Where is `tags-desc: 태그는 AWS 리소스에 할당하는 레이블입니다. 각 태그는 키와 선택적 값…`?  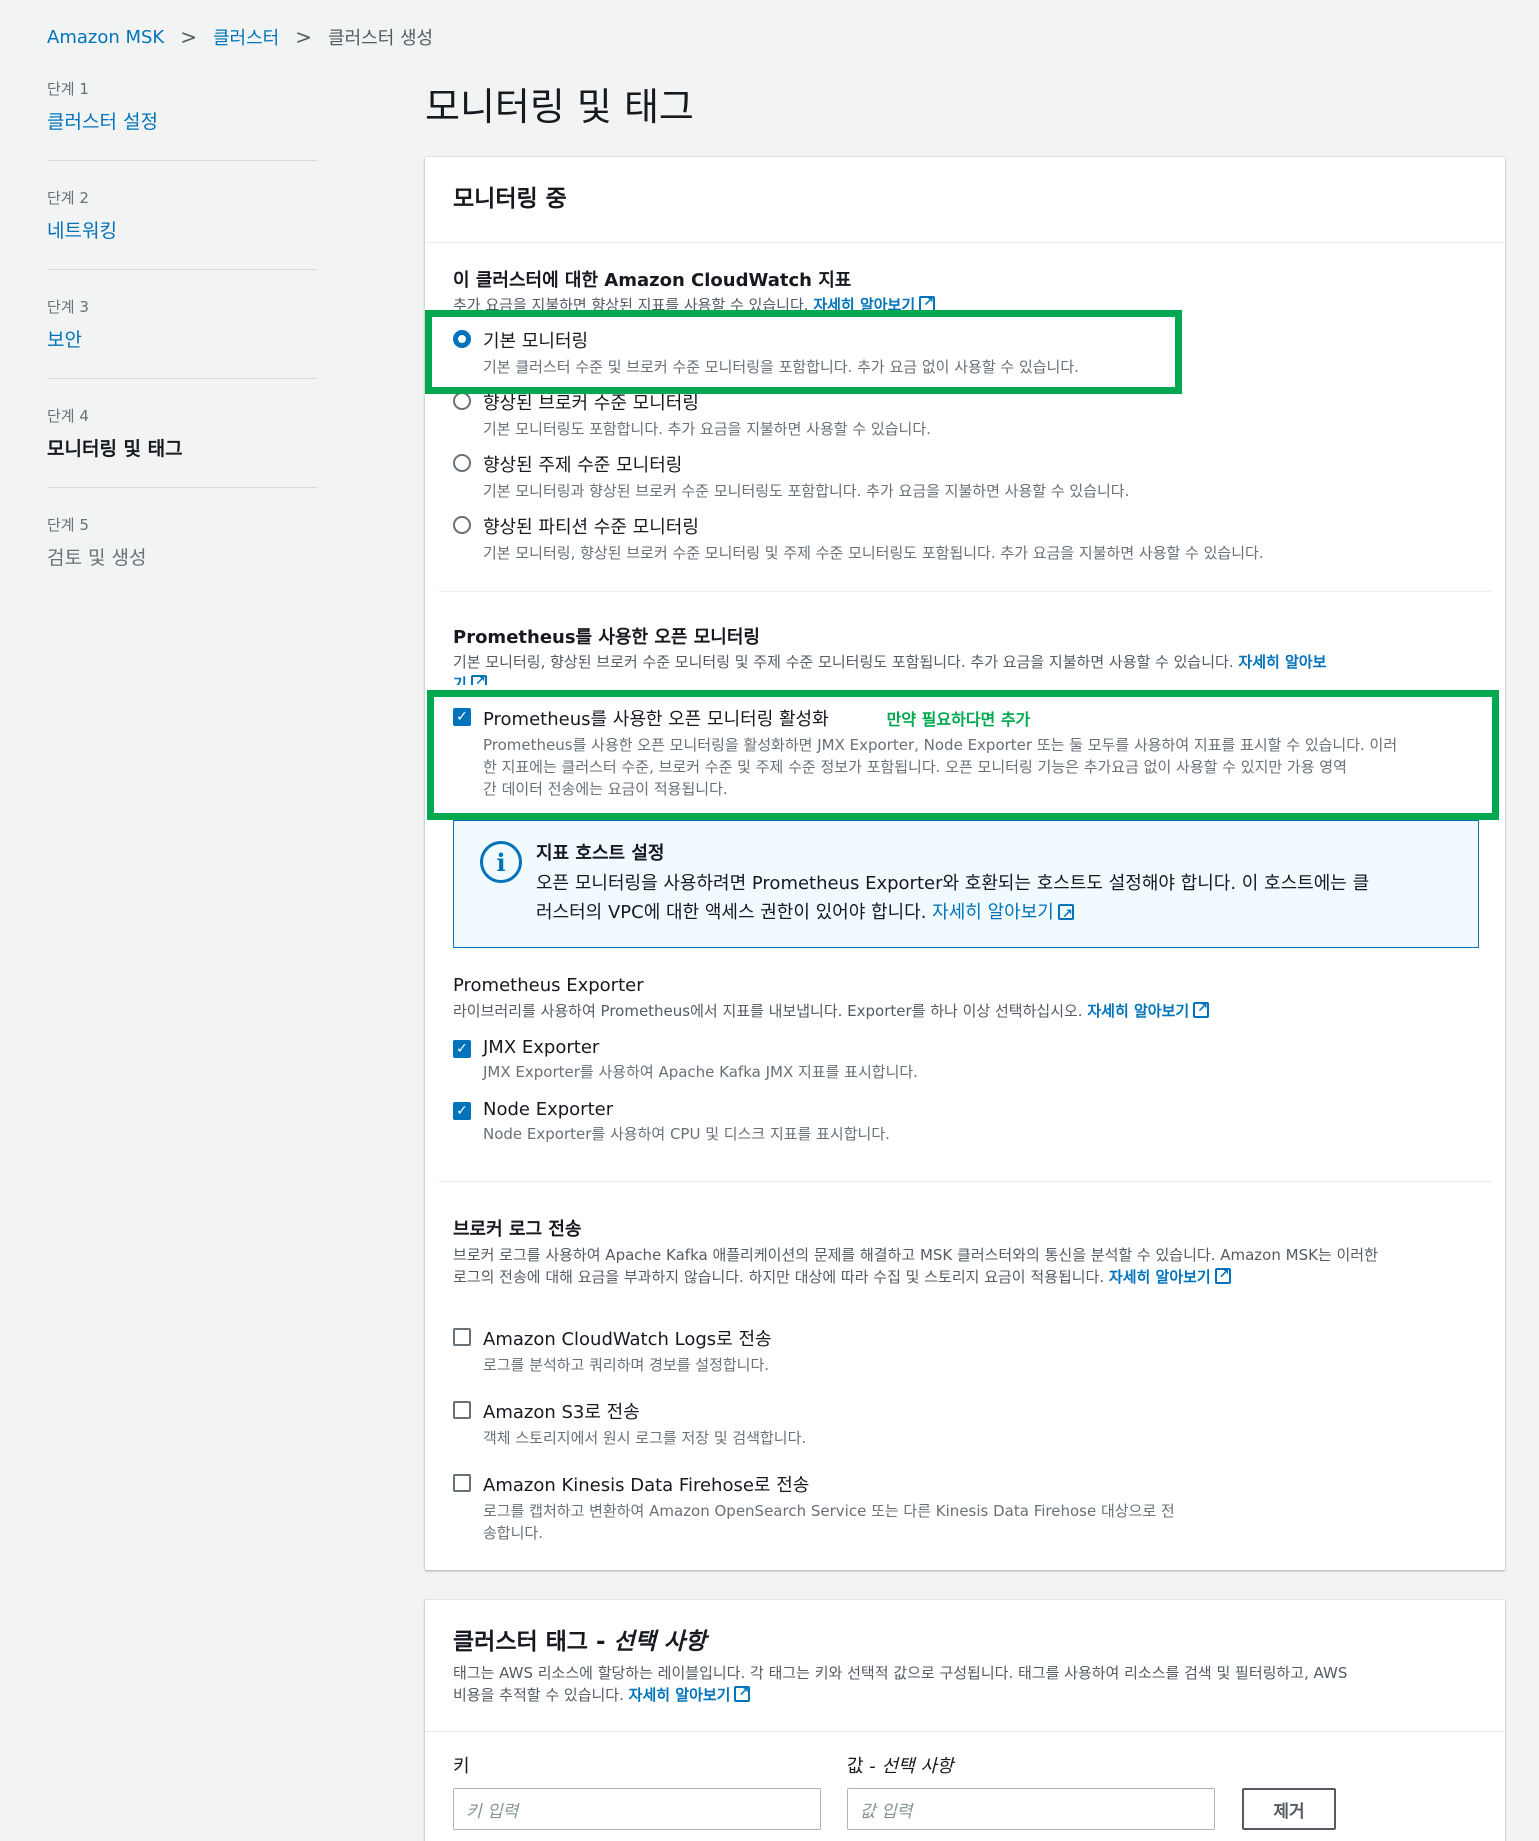 tags-desc: 태그는 AWS 리소스에 할당하는 레이블입니다. 각 태그는 키와 선택적 값… is located at coordinates (973, 1684).